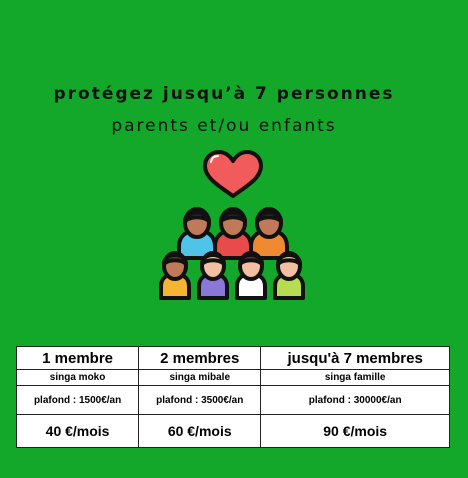  What do you see at coordinates (77, 377) in the screenshot?
I see `plan-name: singa moko` at bounding box center [77, 377].